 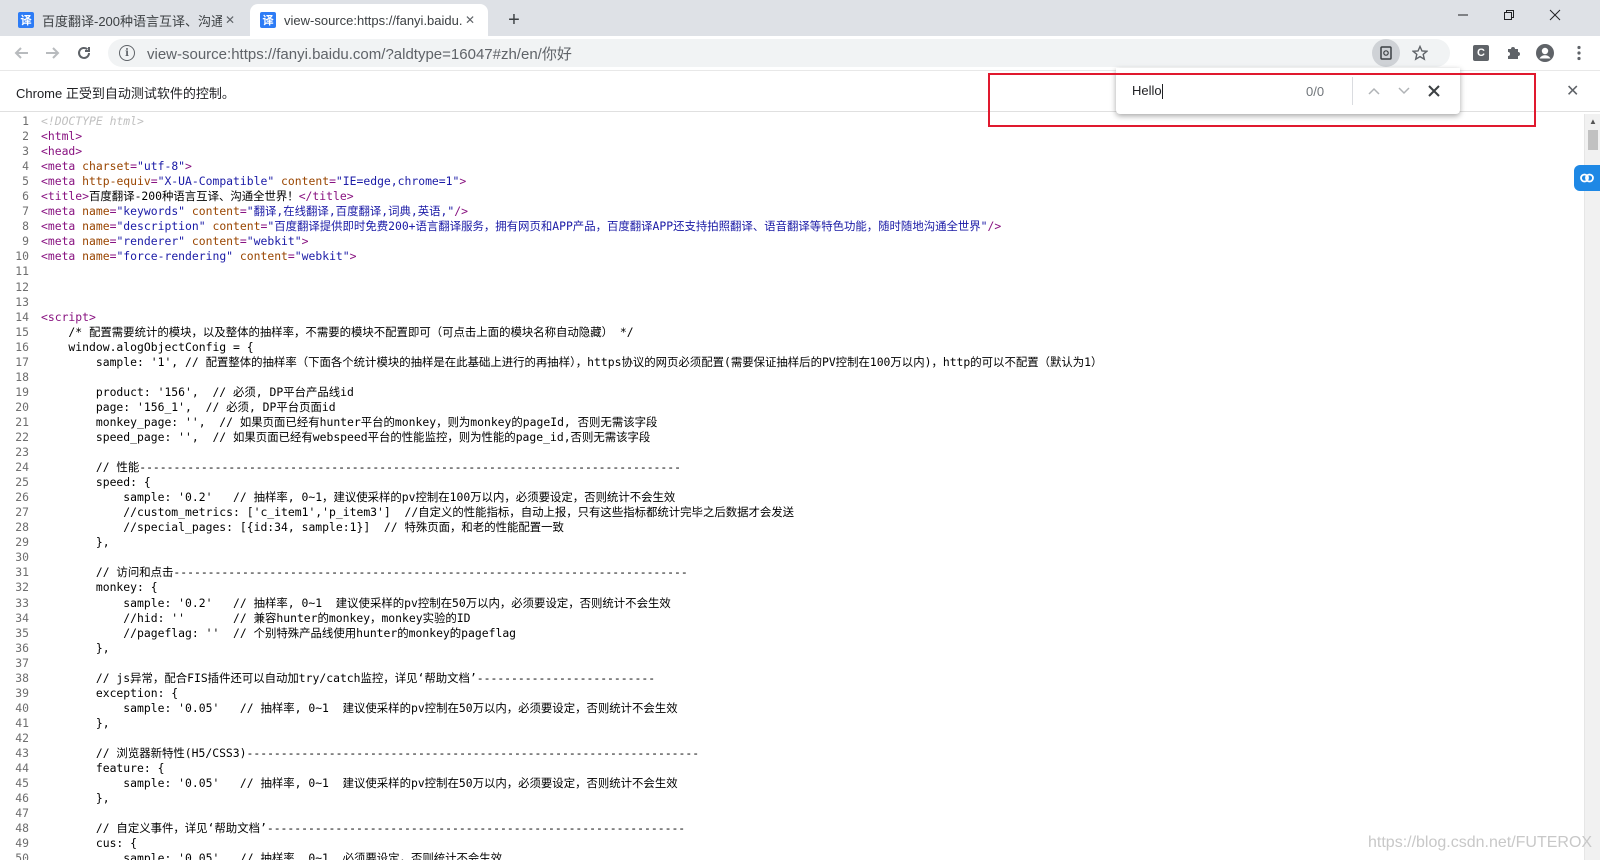 What do you see at coordinates (1545, 53) in the screenshot?
I see `profile-avatar-icon` at bounding box center [1545, 53].